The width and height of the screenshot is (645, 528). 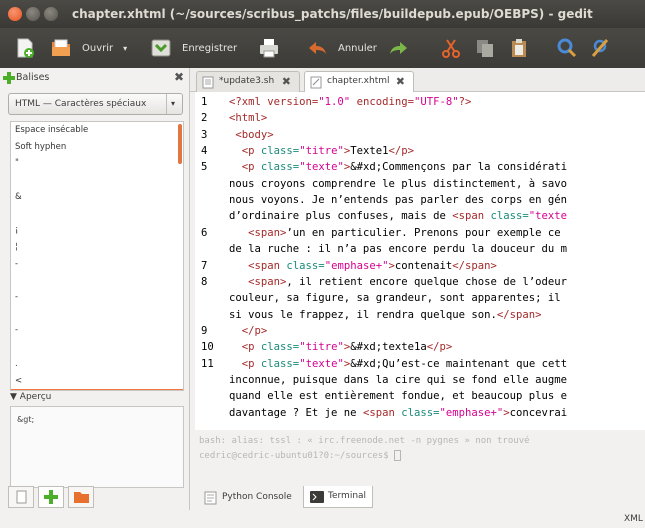 What do you see at coordinates (451, 48) in the screenshot?
I see `cut-button` at bounding box center [451, 48].